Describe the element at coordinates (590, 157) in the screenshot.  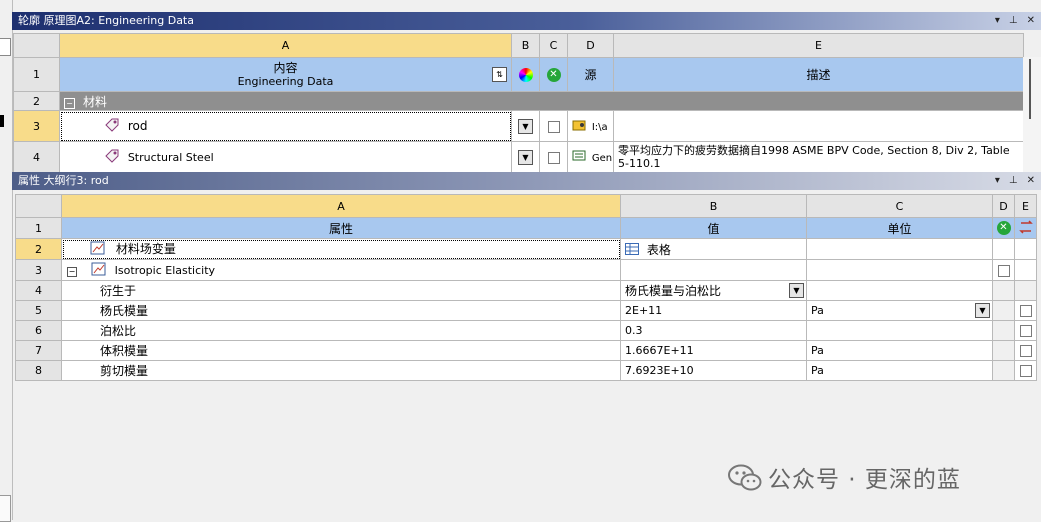
I see `source-cell: Gen` at that location.